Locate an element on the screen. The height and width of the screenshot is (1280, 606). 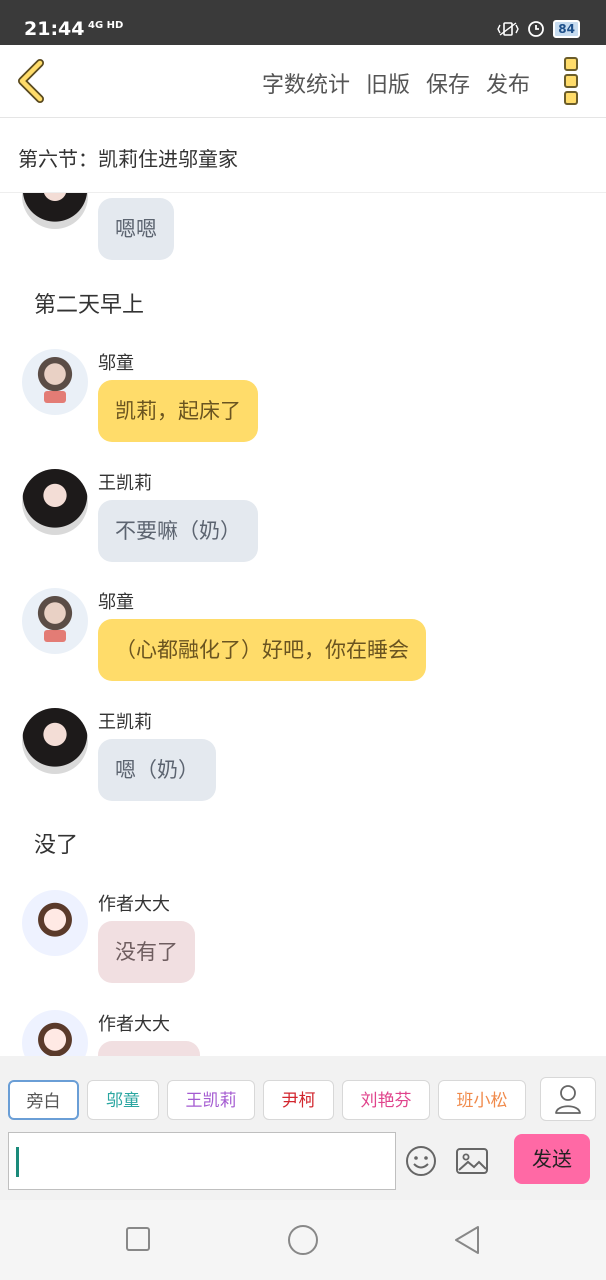
message-bubble: 不要嘛（奶） is located at coordinates (178, 531).